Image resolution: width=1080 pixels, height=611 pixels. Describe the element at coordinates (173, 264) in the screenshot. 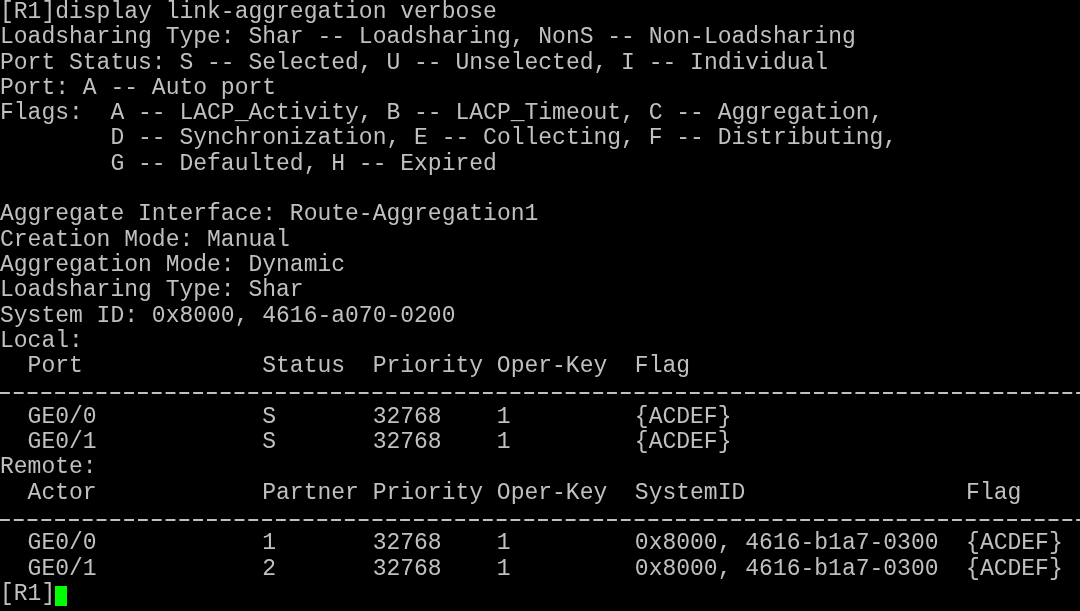

I see `output-line: Aggregation Mode: Dynamic` at that location.